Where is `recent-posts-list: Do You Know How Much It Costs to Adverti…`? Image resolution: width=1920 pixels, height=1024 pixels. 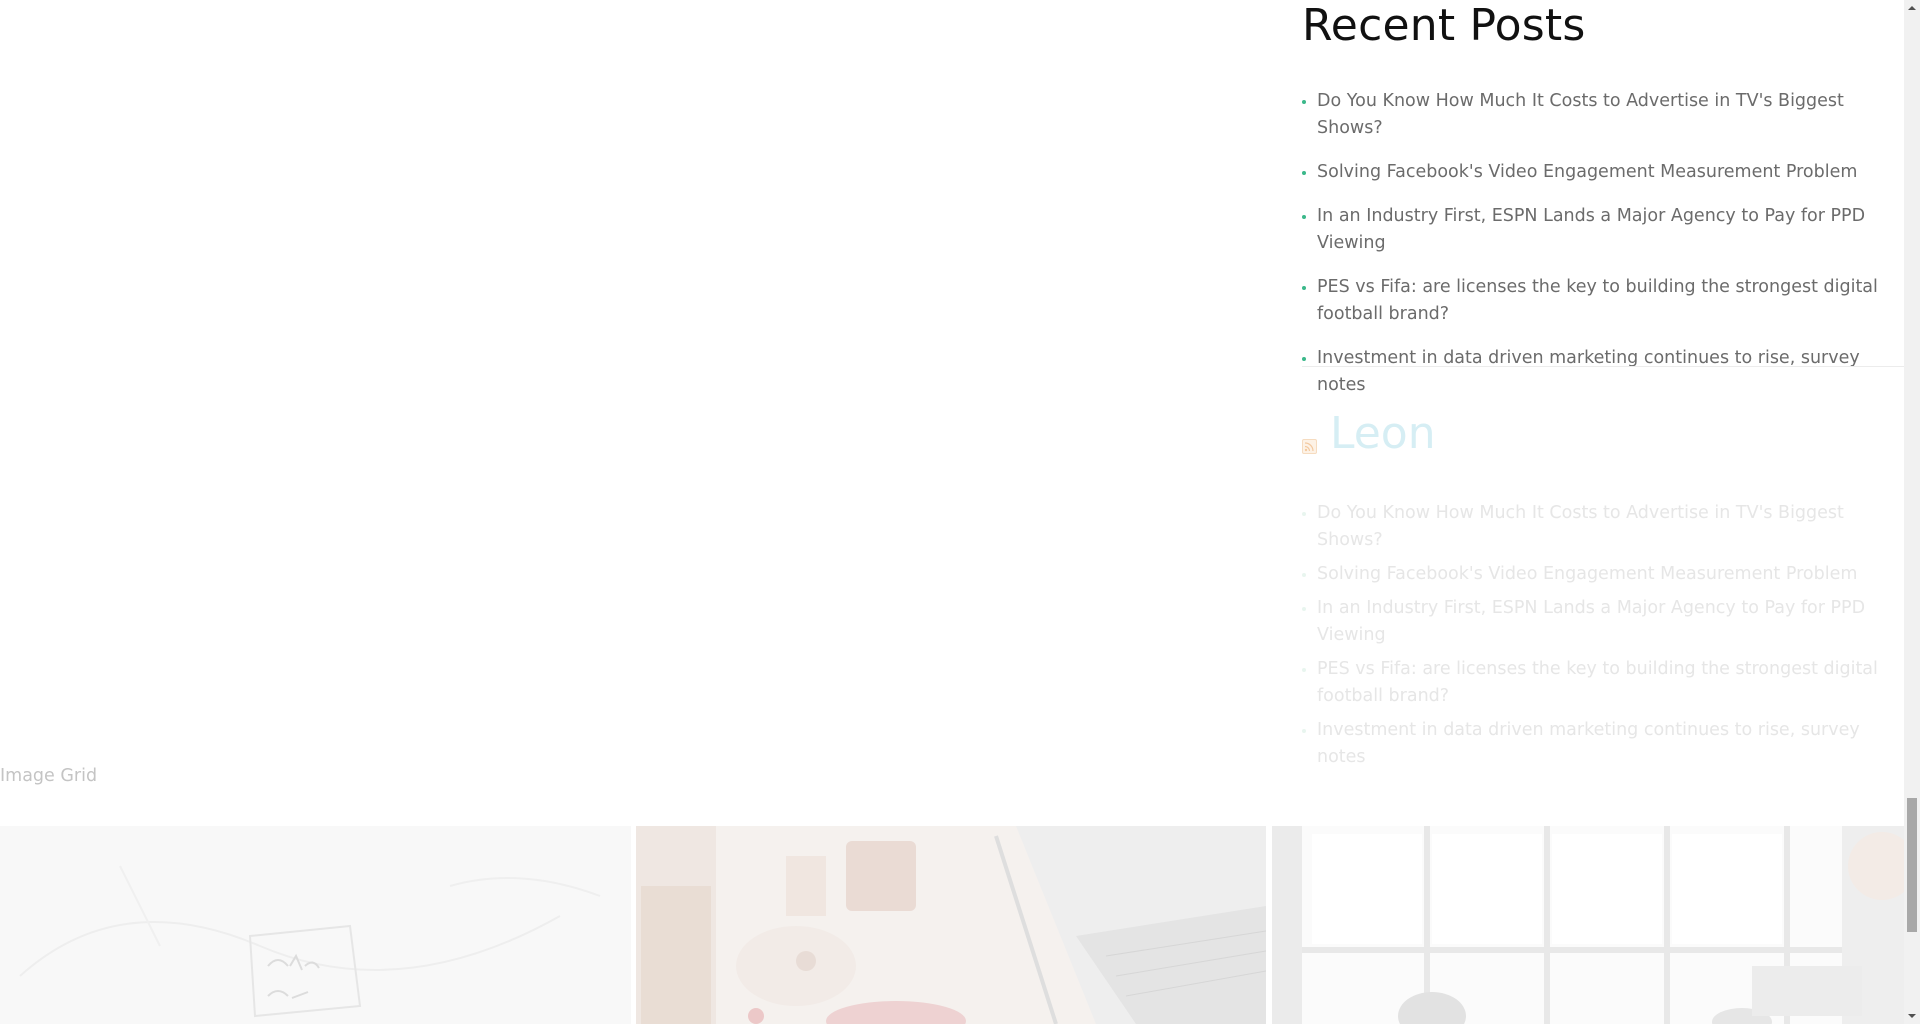
recent-posts-list: Do You Know How Much It Costs to Adverti… is located at coordinates (1603, 243).